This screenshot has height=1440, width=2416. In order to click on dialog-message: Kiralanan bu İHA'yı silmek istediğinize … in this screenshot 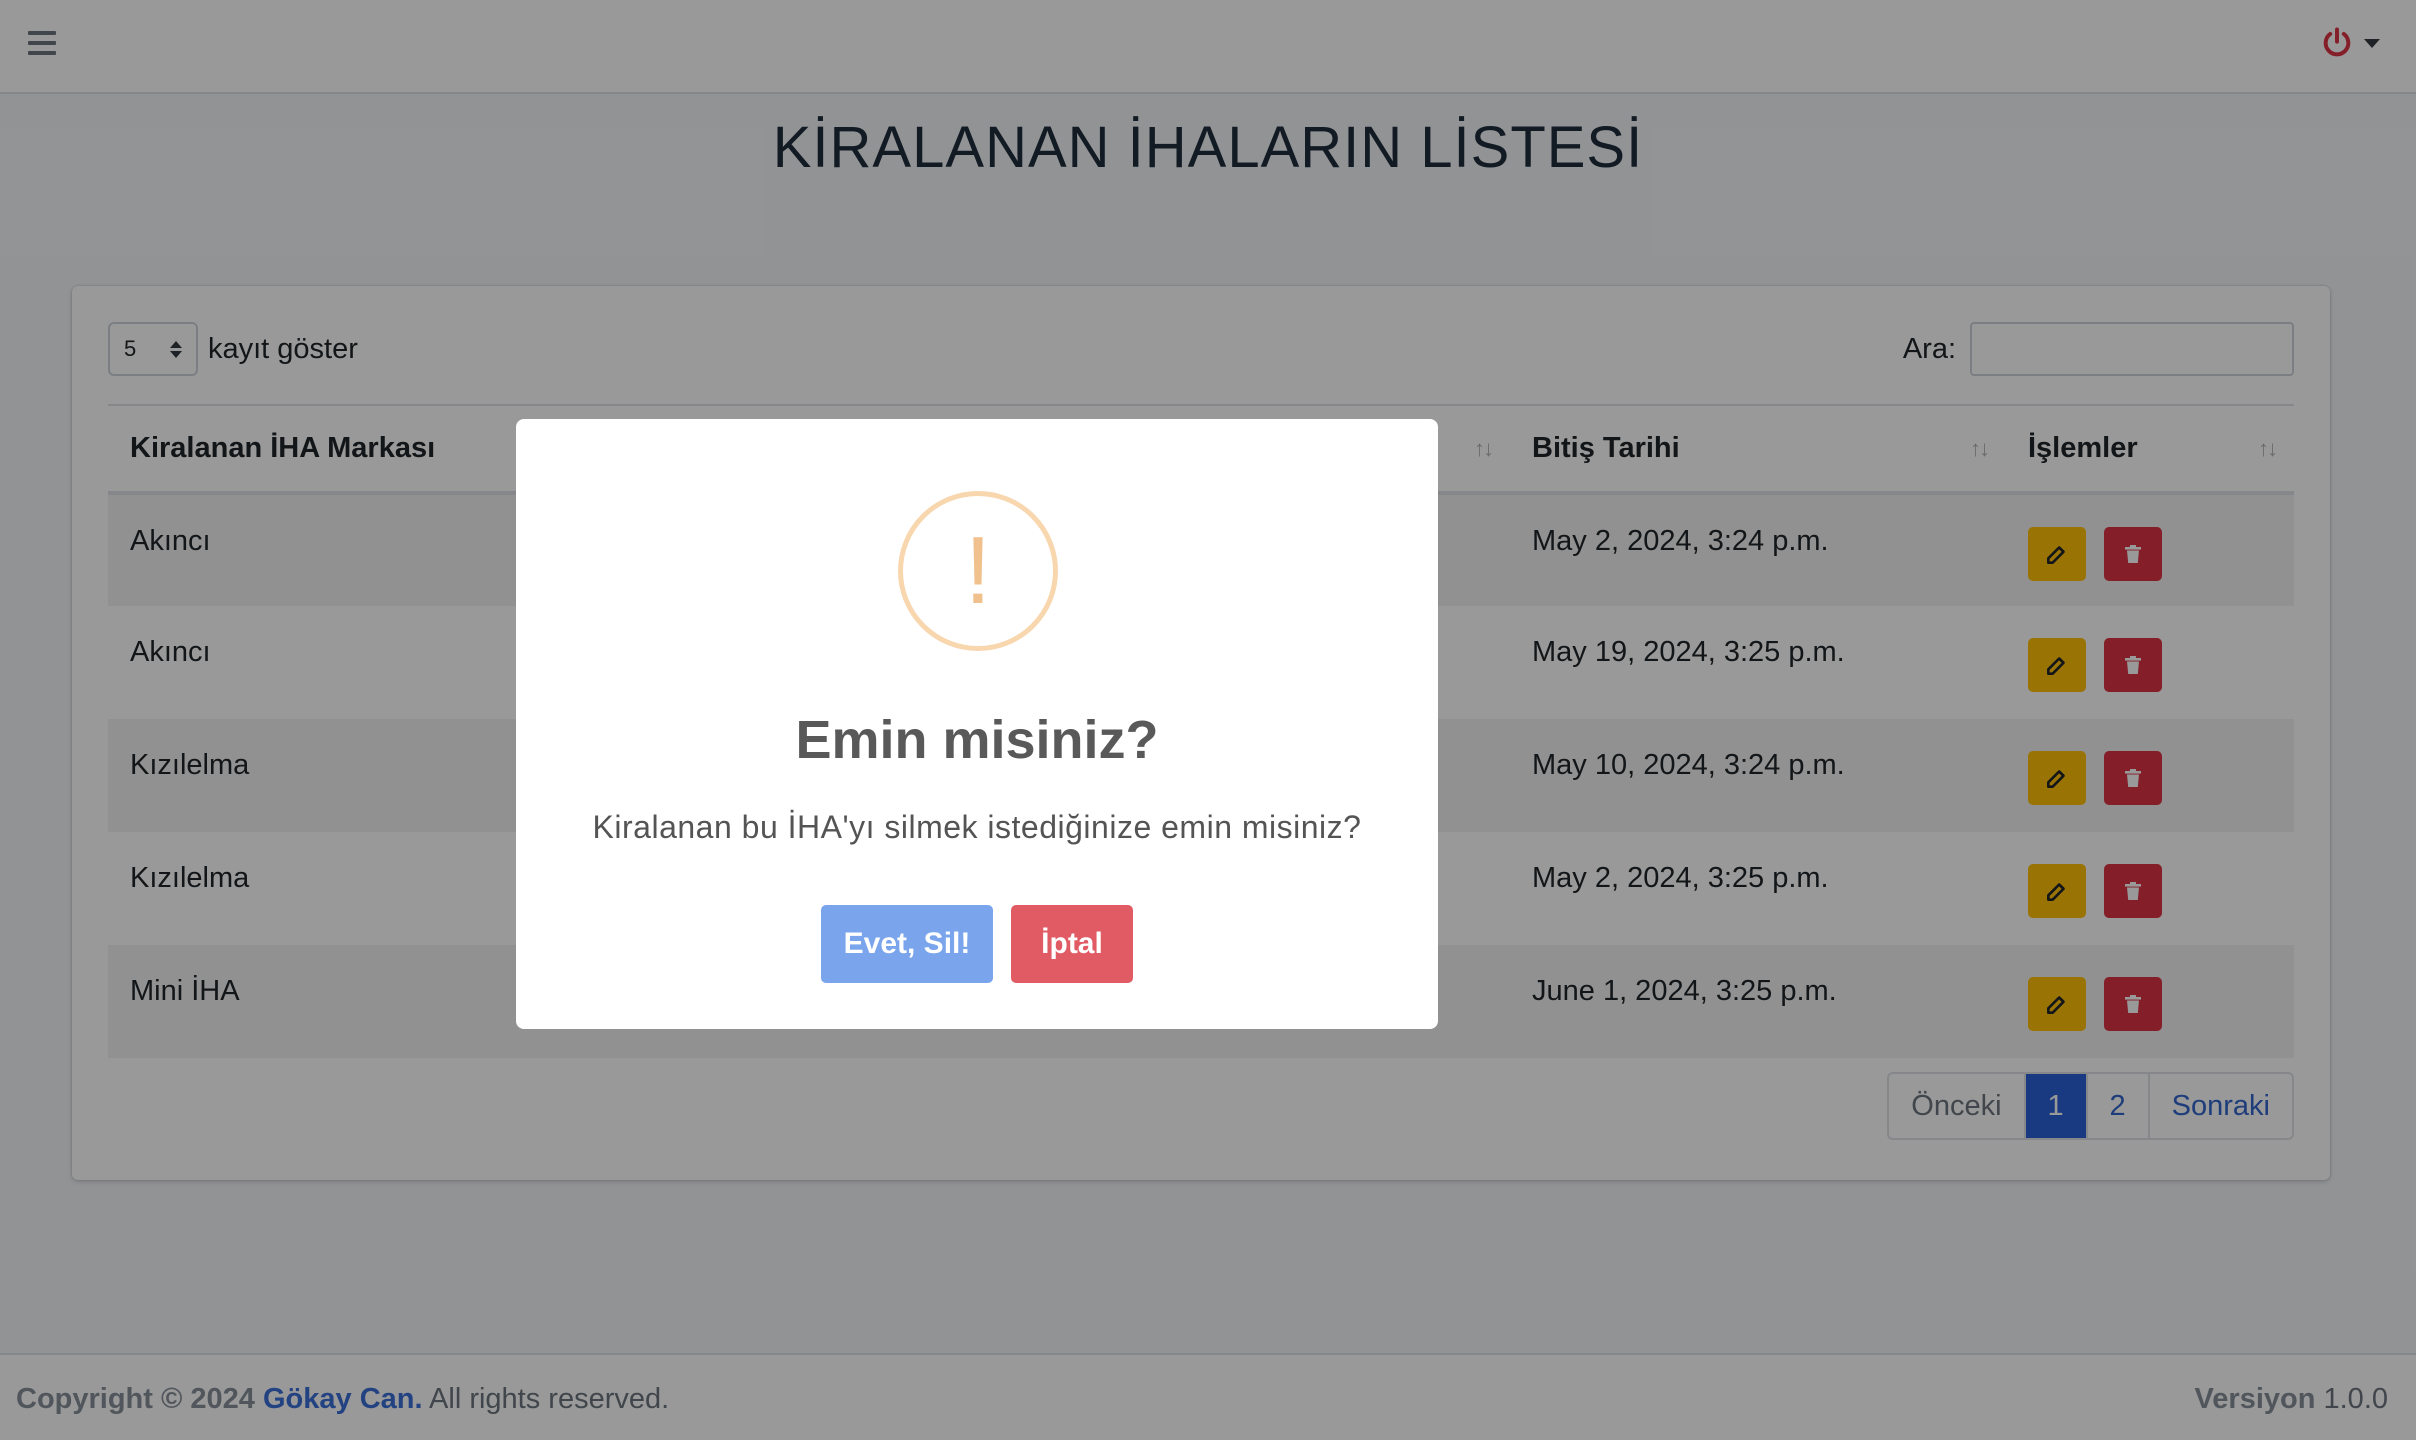, I will do `click(977, 827)`.